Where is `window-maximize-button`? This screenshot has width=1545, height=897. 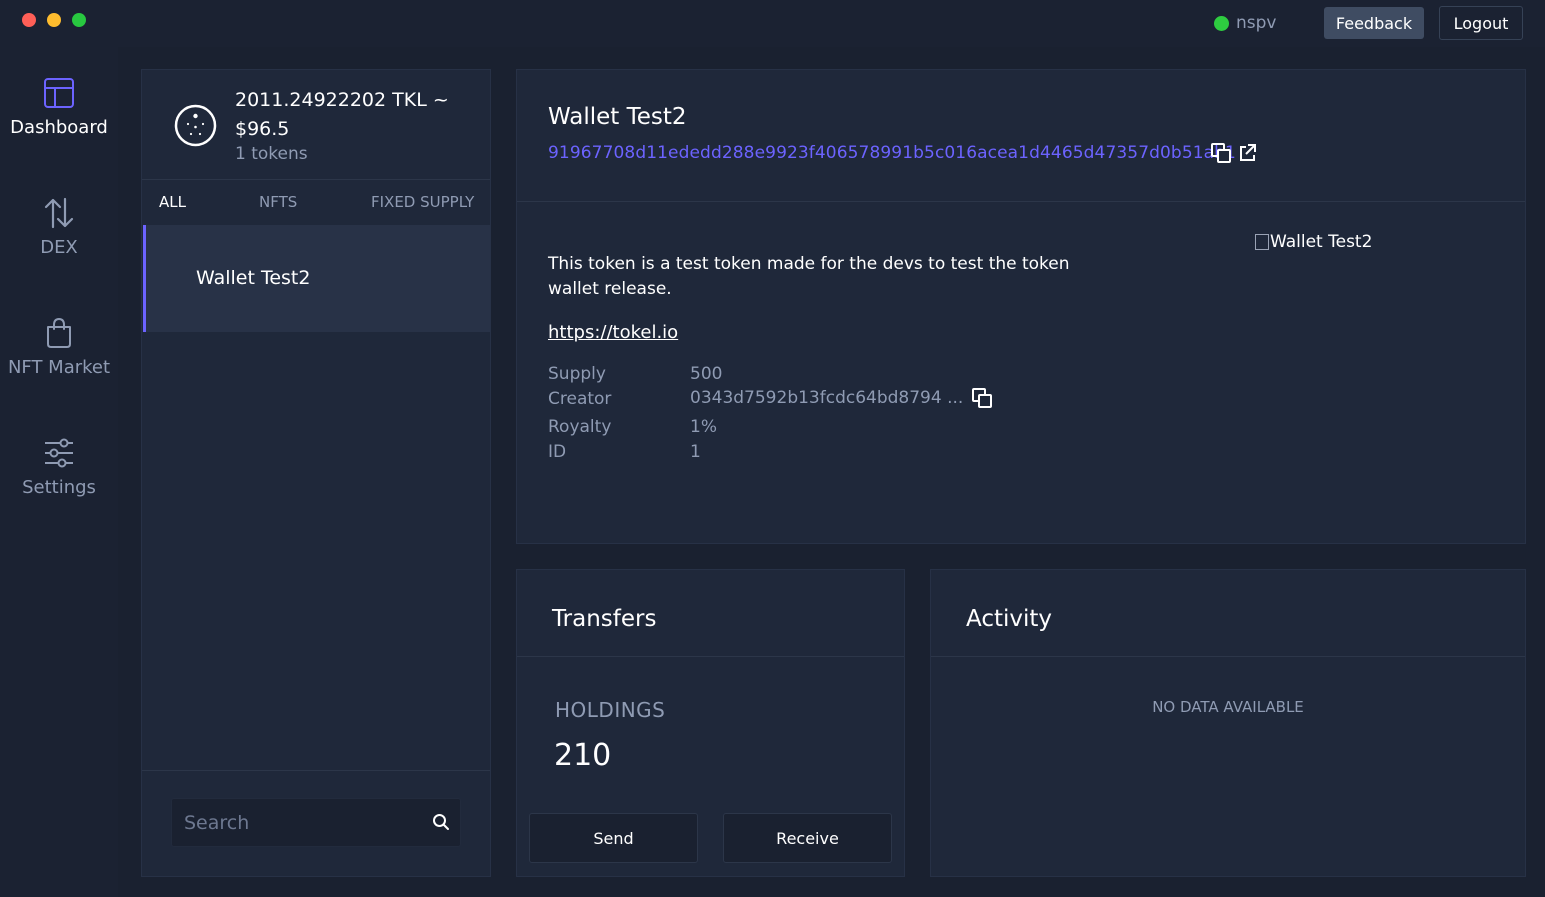 window-maximize-button is located at coordinates (79, 20).